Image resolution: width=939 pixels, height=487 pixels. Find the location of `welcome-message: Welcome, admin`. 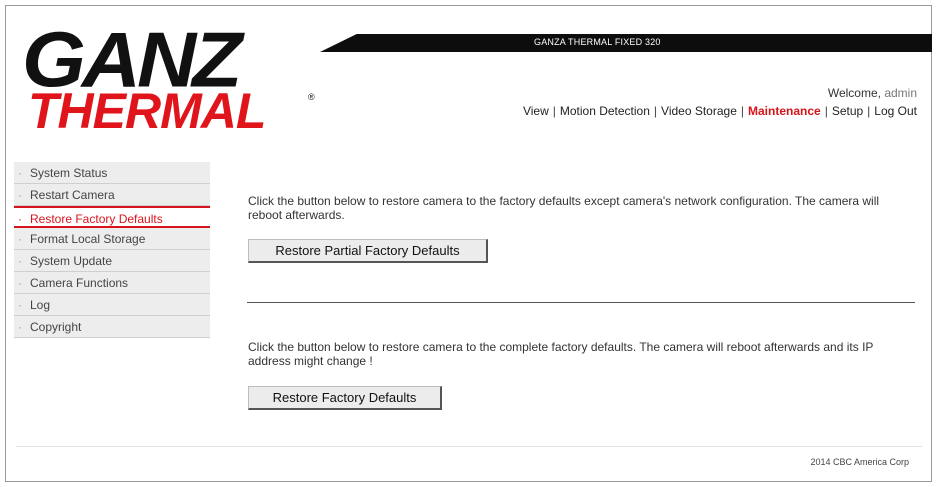

welcome-message: Welcome, admin is located at coordinates (872, 93).